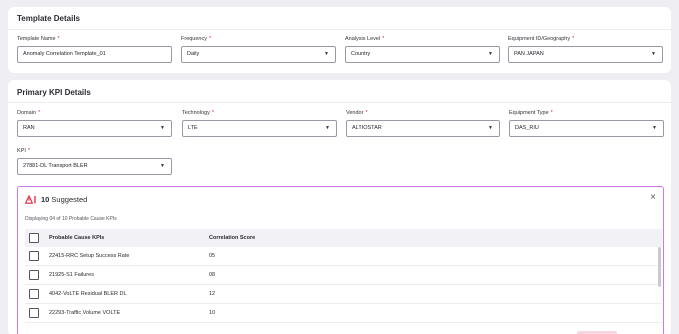  What do you see at coordinates (212, 294) in the screenshot?
I see `score-cell: 12` at bounding box center [212, 294].